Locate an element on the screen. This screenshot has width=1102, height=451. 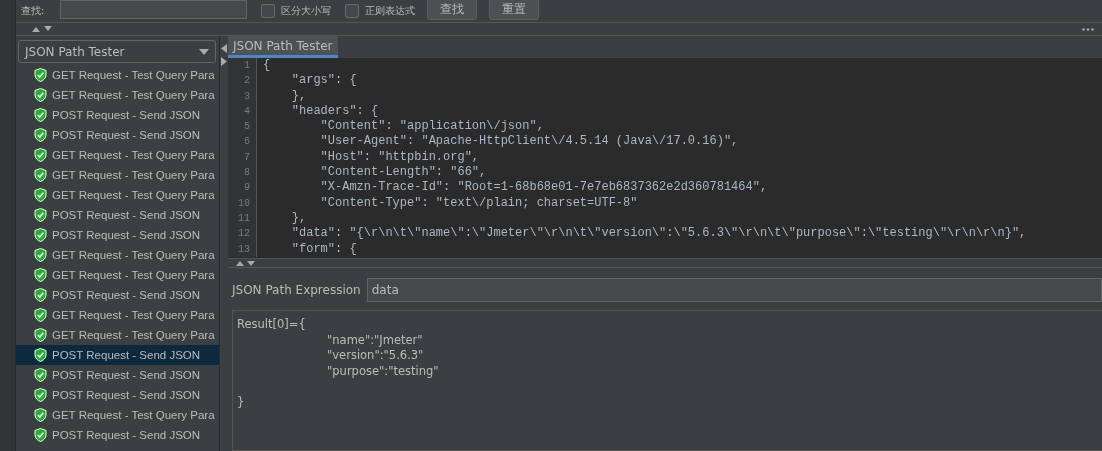
expression-field: data is located at coordinates (734, 290).